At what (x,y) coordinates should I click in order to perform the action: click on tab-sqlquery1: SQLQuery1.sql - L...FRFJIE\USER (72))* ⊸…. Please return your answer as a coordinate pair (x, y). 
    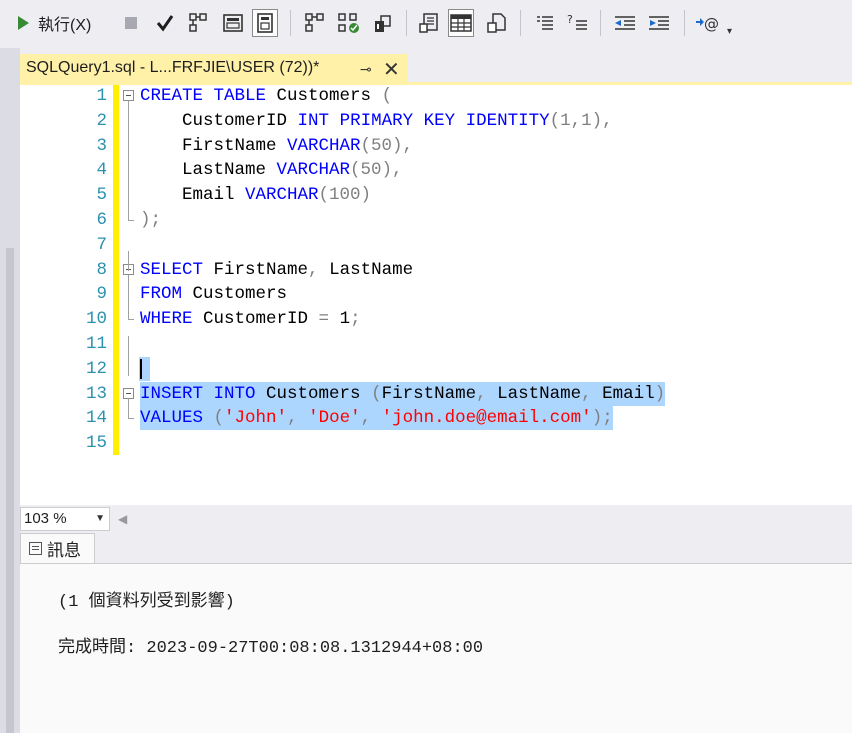
    Looking at the image, I should click on (214, 68).